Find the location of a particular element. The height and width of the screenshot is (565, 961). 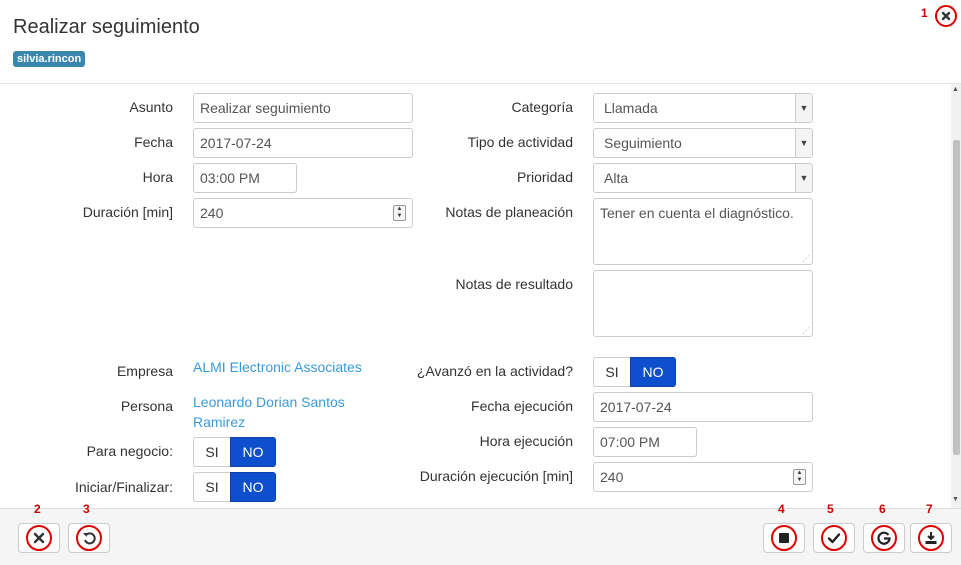

fecha-ejecucion-label: Fecha ejecución is located at coordinates (522, 406).